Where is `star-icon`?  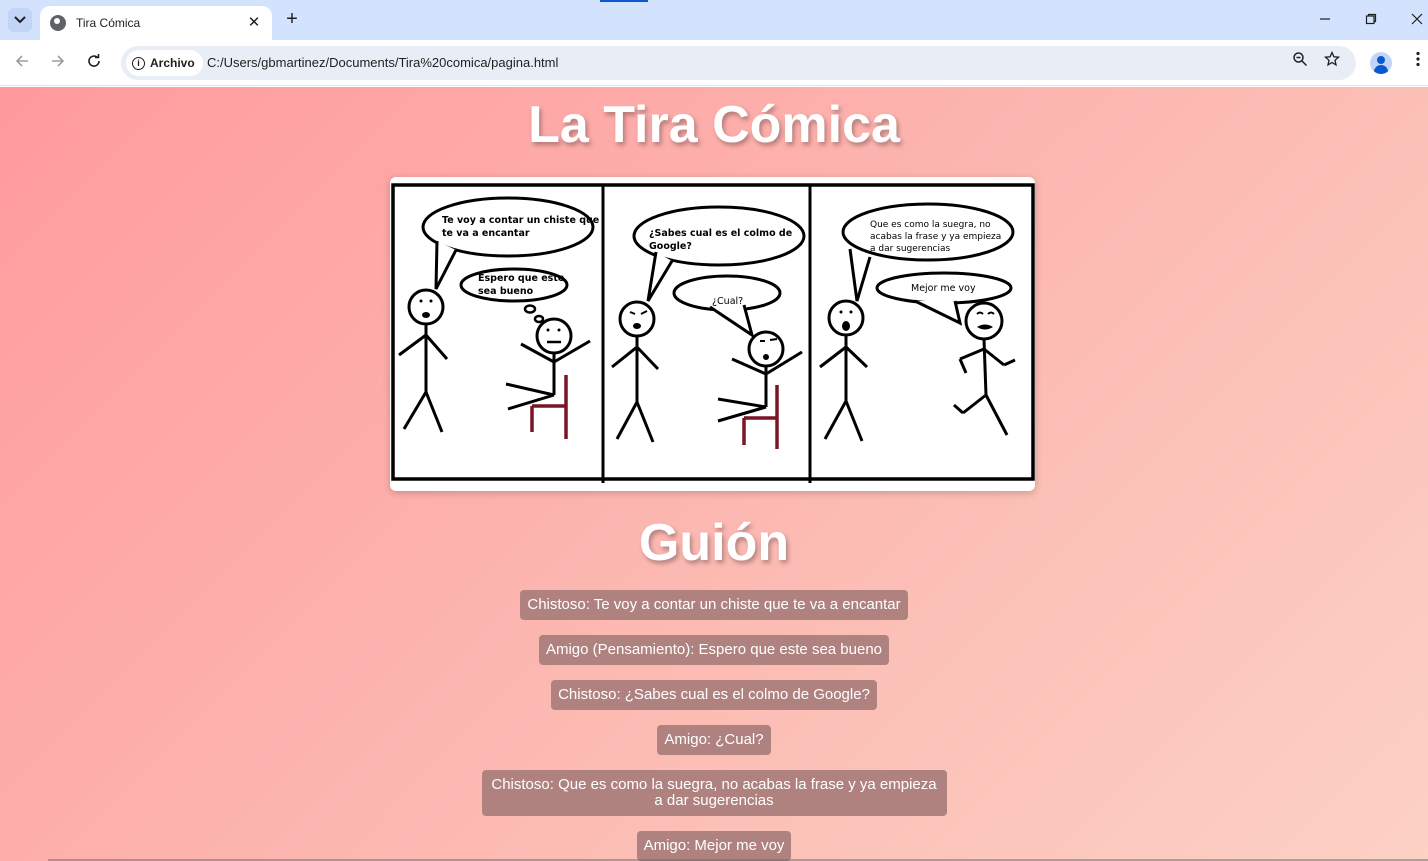
star-icon is located at coordinates (1332, 62).